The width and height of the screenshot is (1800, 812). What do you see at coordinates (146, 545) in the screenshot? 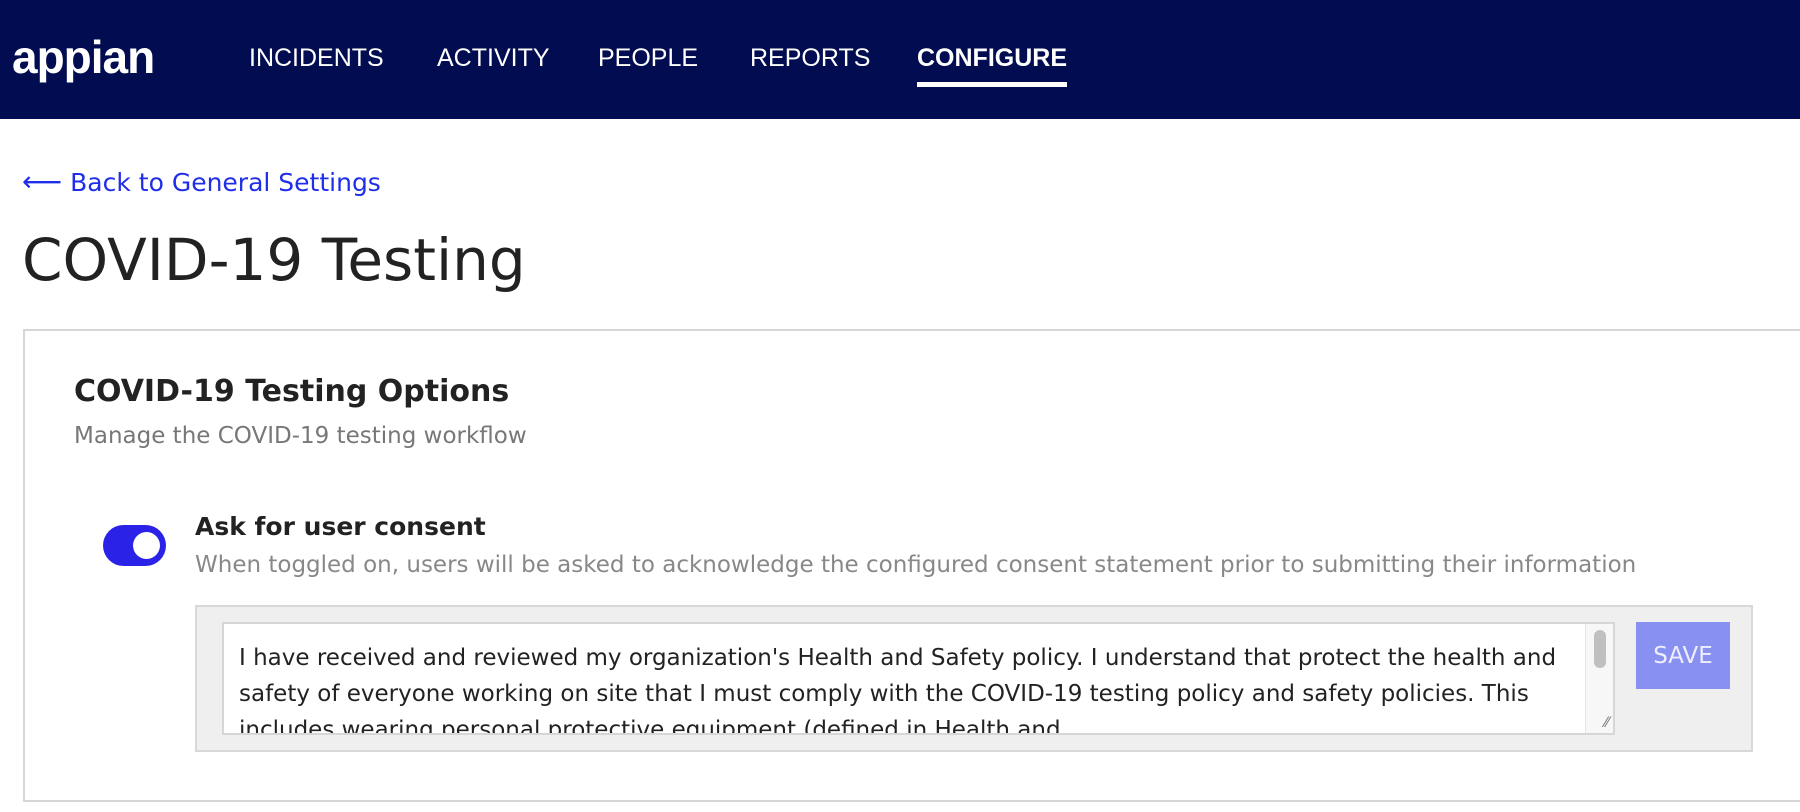
I see `toggle-knob` at bounding box center [146, 545].